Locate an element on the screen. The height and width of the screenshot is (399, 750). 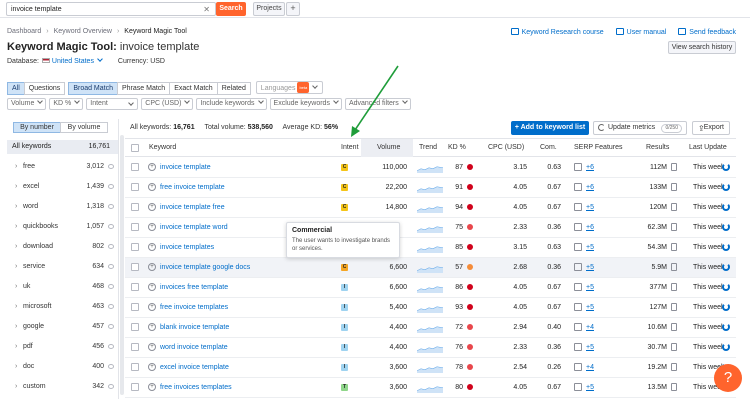
breadcrumb-keyword-overview: Keyword Overview is located at coordinates (83, 31).